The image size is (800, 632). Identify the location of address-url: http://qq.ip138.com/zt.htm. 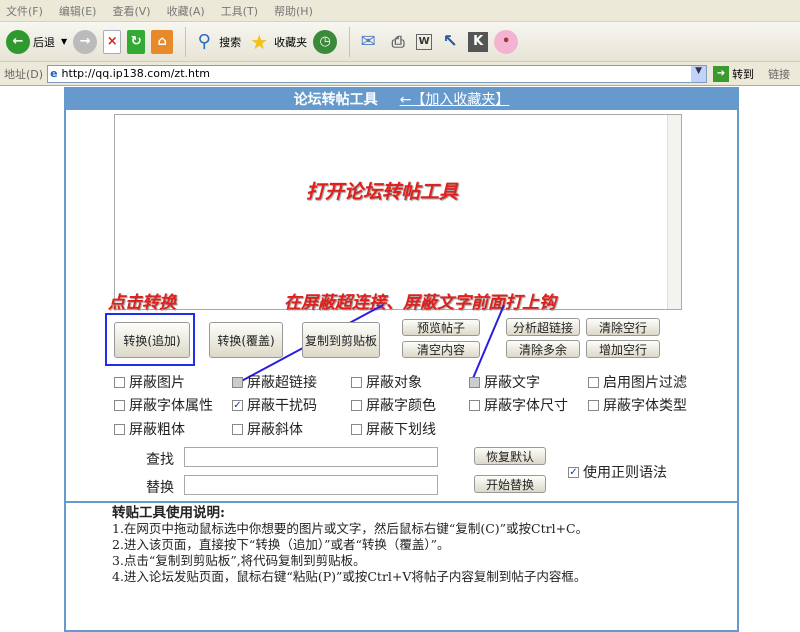
(136, 73).